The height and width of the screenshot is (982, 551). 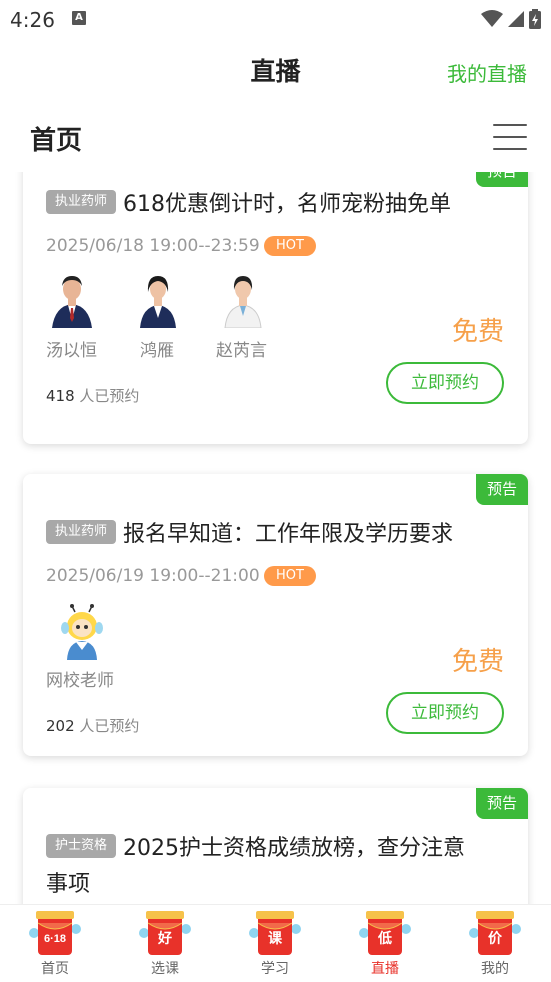 I want to click on booked-count: 418 人已预约, so click(x=93, y=396).